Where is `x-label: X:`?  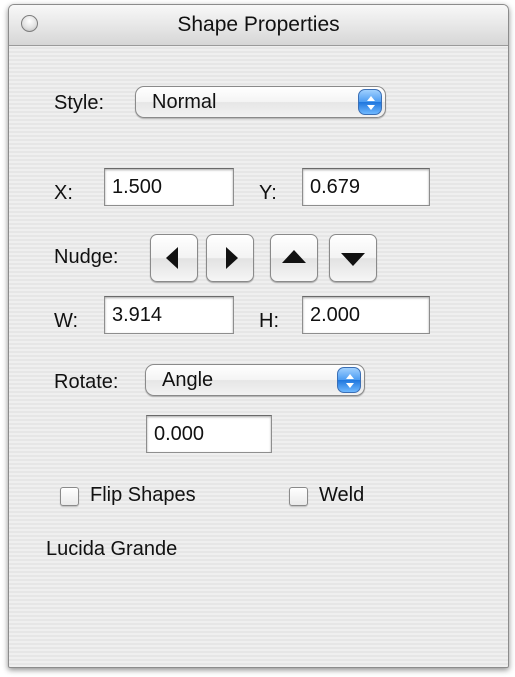
x-label: X: is located at coordinates (63, 193).